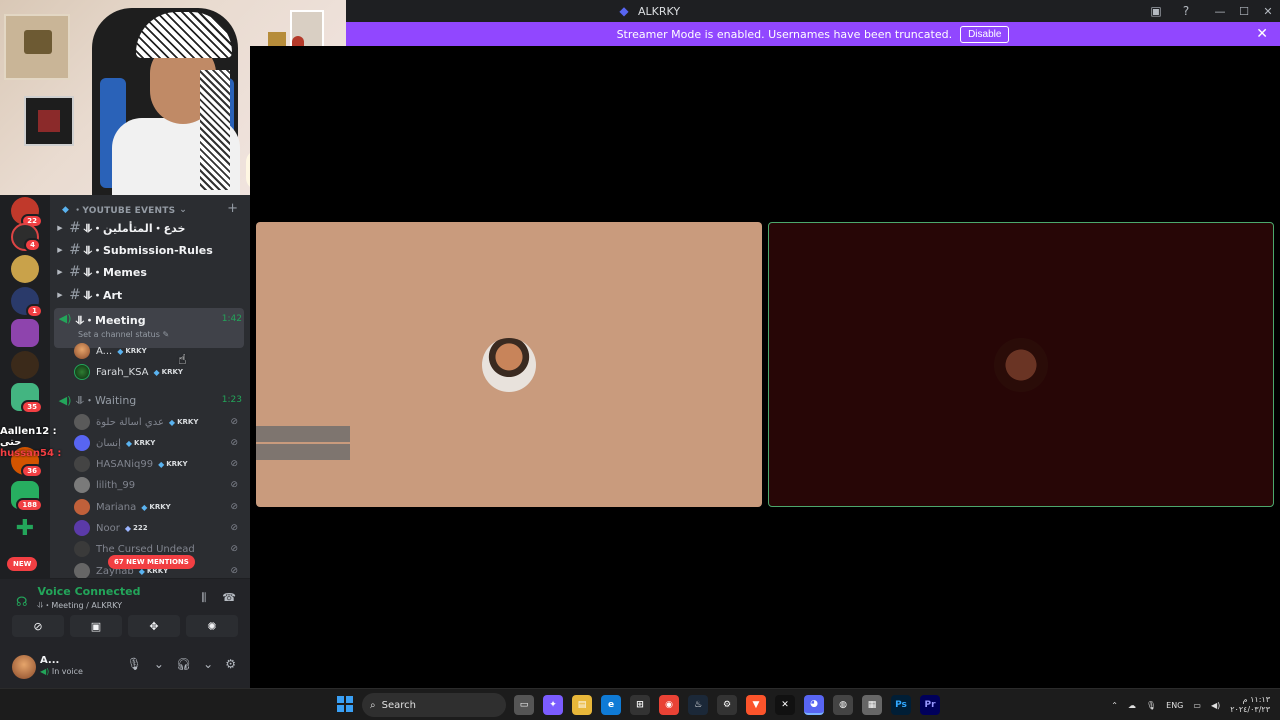 The height and width of the screenshot is (720, 1280). Describe the element at coordinates (1250, 705) in the screenshot. I see `clock: ١١:١٣ م ٢٠٢٤/٠٣/٢٣` at that location.